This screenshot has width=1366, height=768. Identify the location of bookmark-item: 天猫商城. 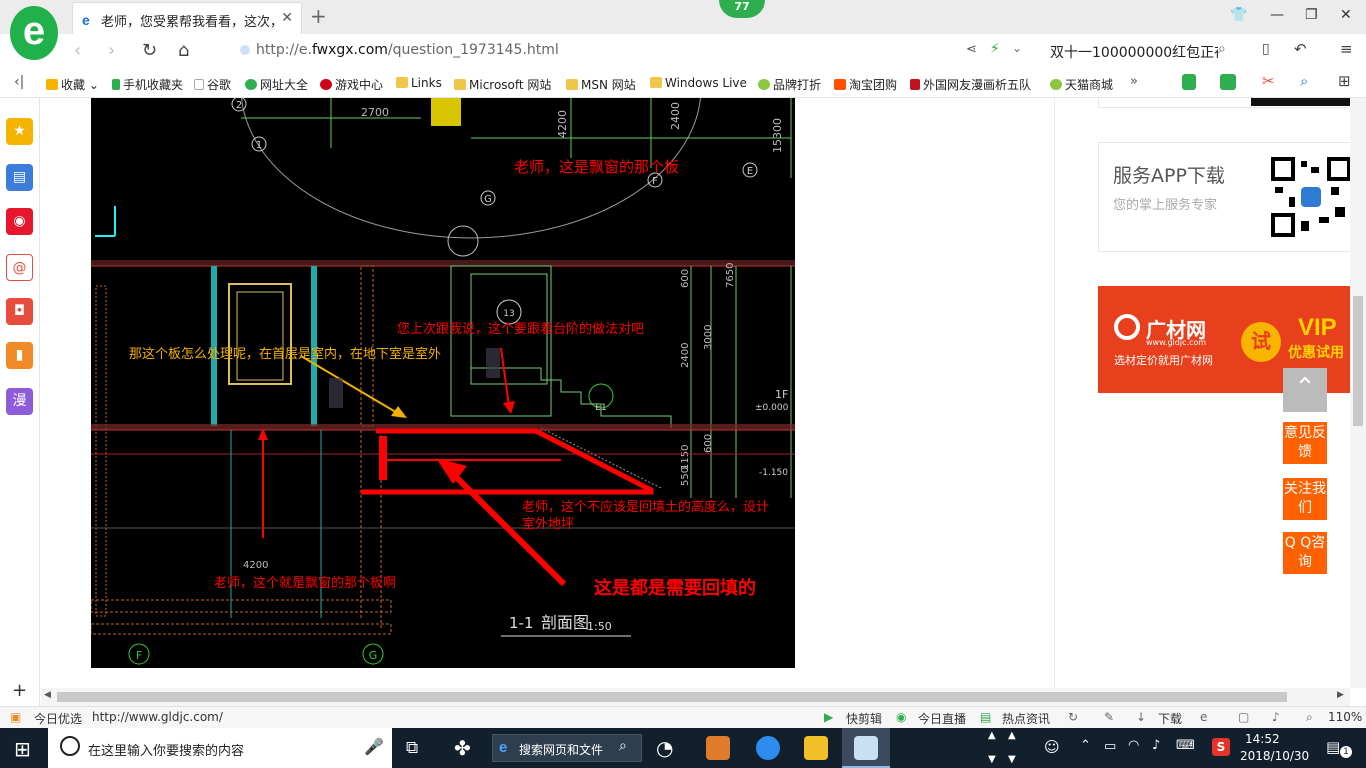
(1081, 84).